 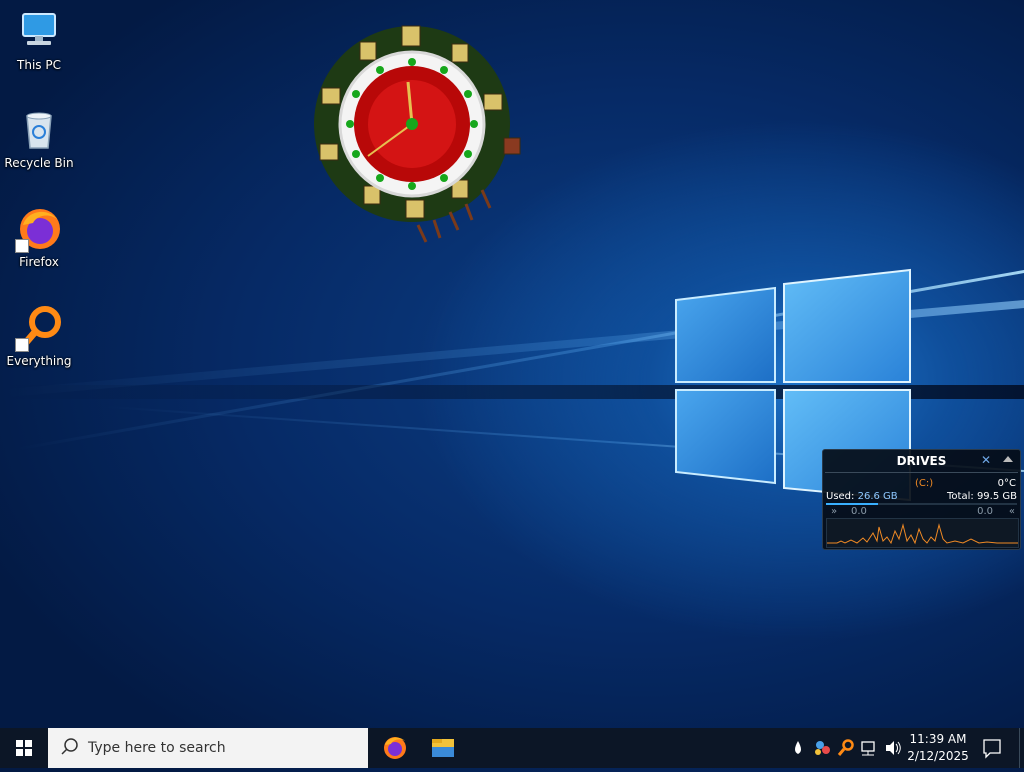 I want to click on search-placeholder: Type here to search, so click(x=157, y=748).